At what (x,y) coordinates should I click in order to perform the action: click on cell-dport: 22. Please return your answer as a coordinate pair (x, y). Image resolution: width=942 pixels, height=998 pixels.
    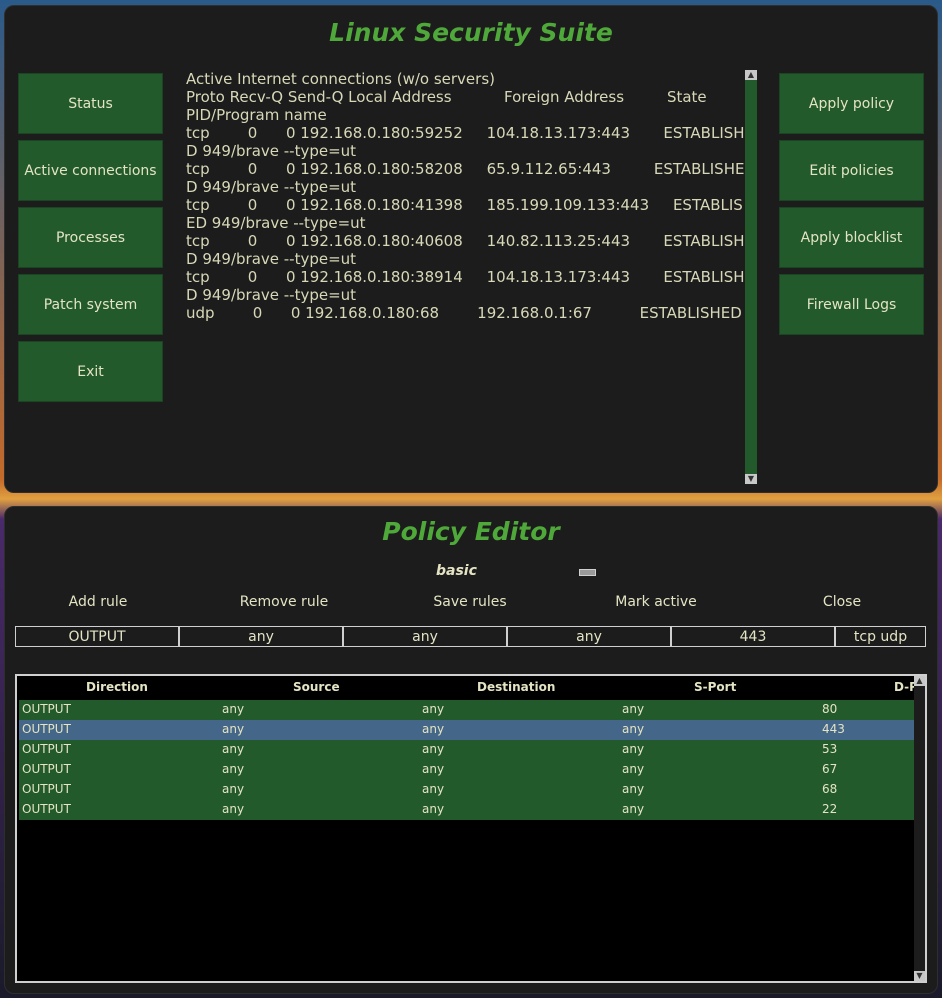
    Looking at the image, I should click on (830, 809).